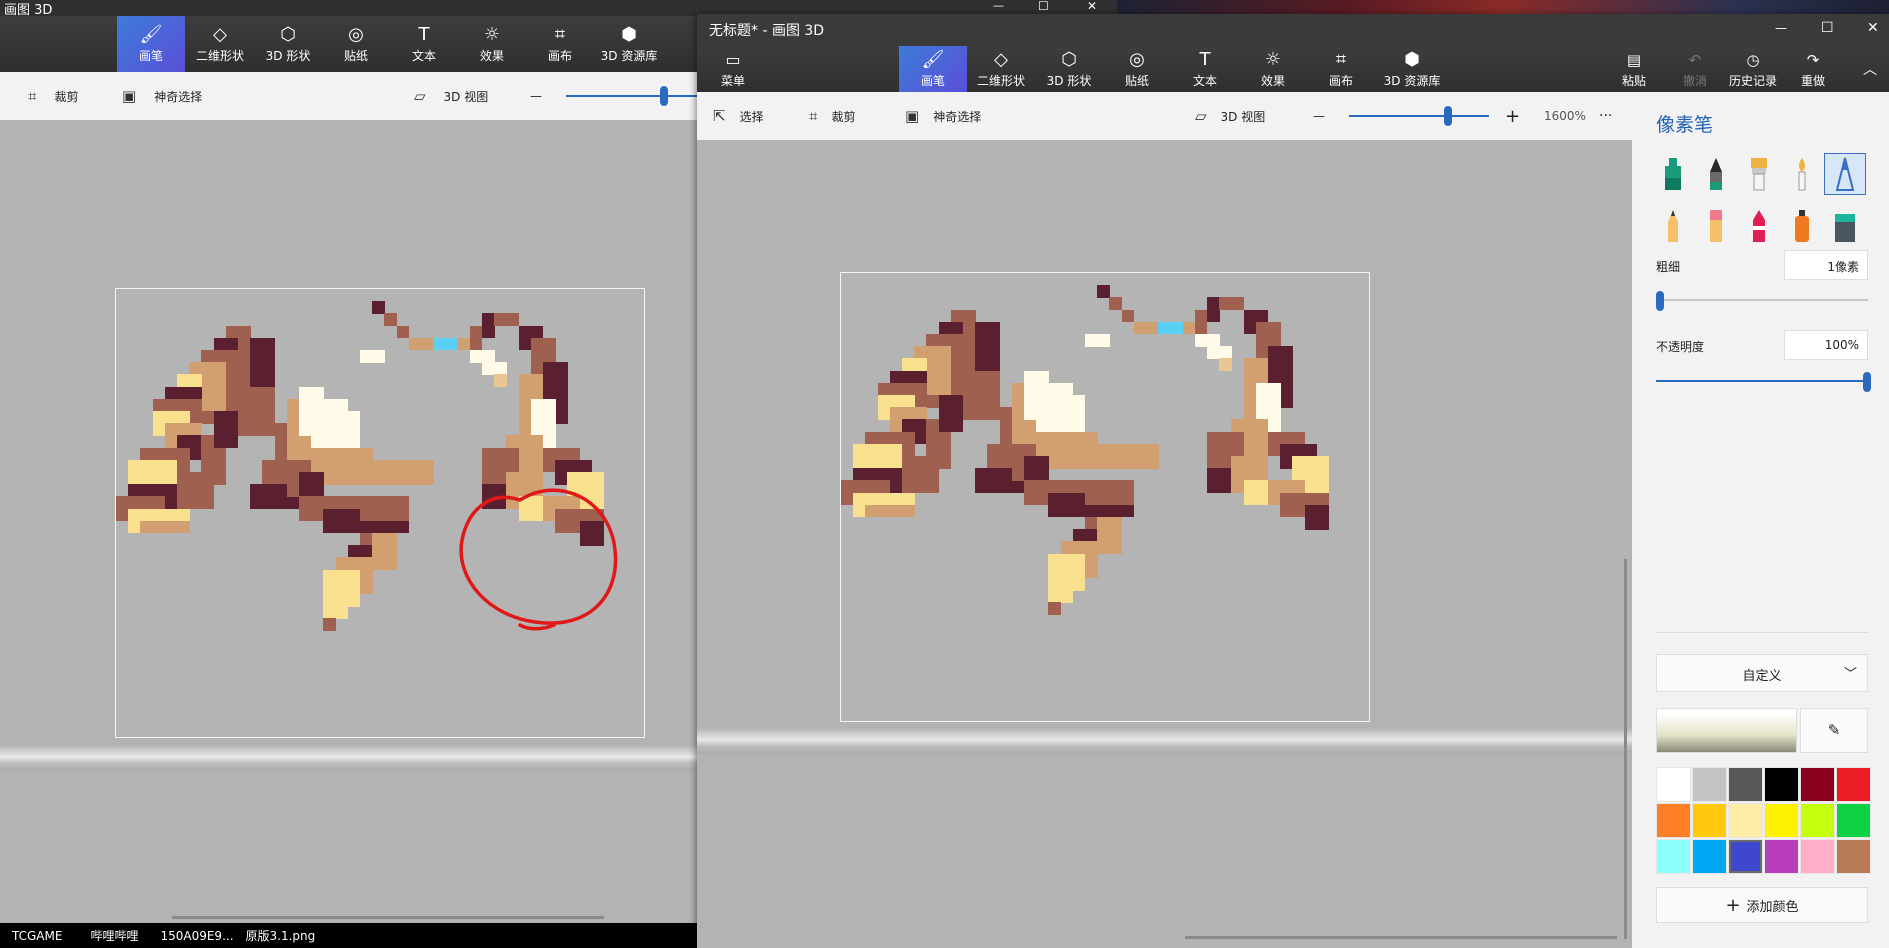  I want to click on watercolor-brush, so click(1802, 174).